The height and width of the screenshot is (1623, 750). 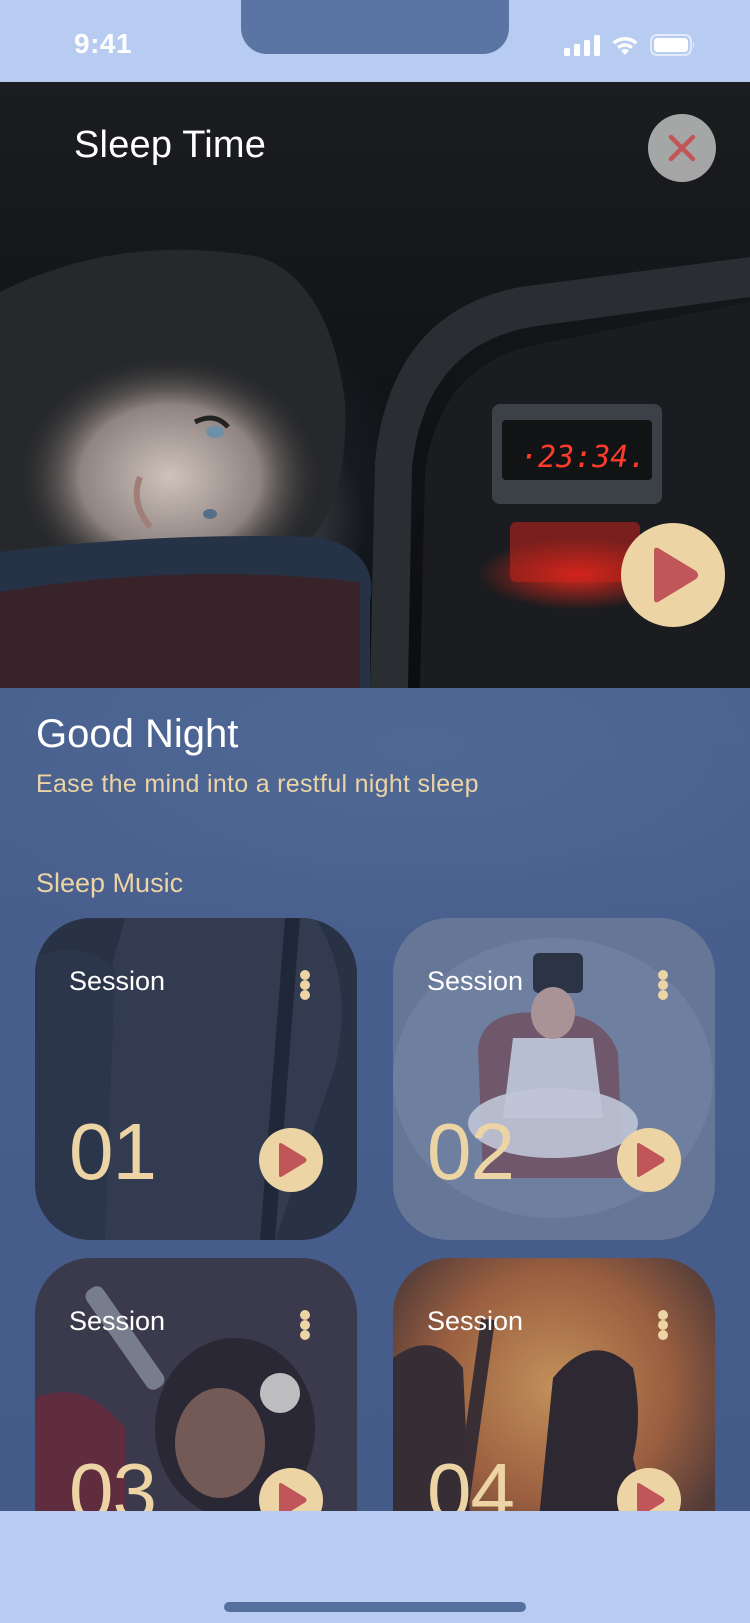 I want to click on cellular-signal-icon, so click(x=582, y=45).